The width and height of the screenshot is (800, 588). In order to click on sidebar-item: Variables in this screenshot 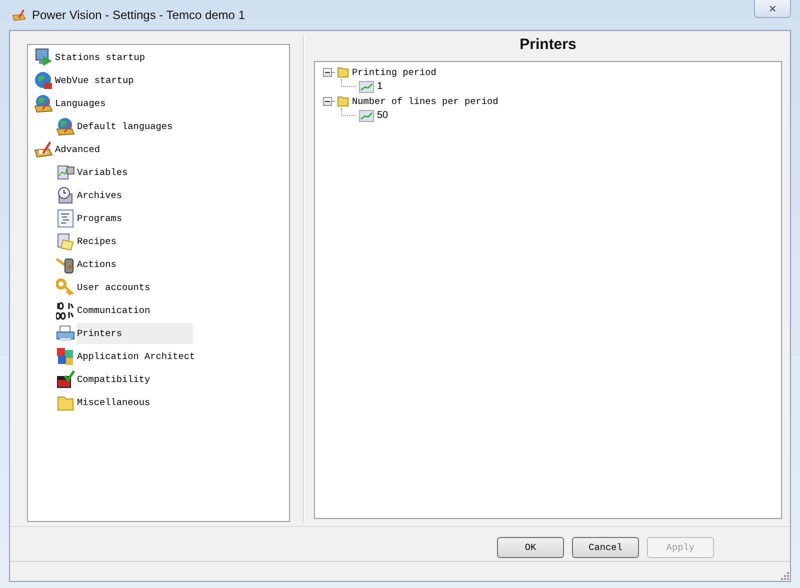, I will do `click(104, 172)`.